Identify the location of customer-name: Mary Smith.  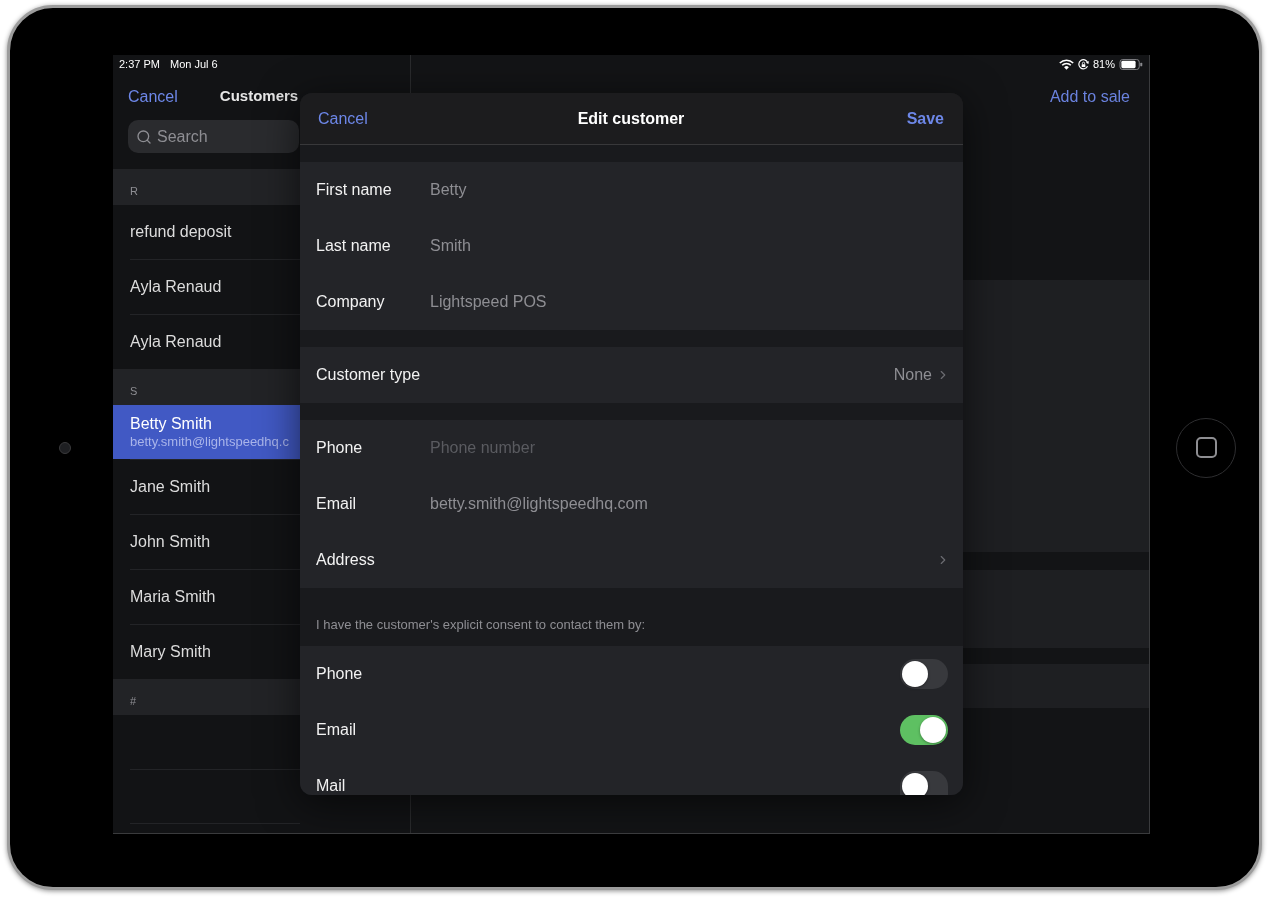
(171, 652).